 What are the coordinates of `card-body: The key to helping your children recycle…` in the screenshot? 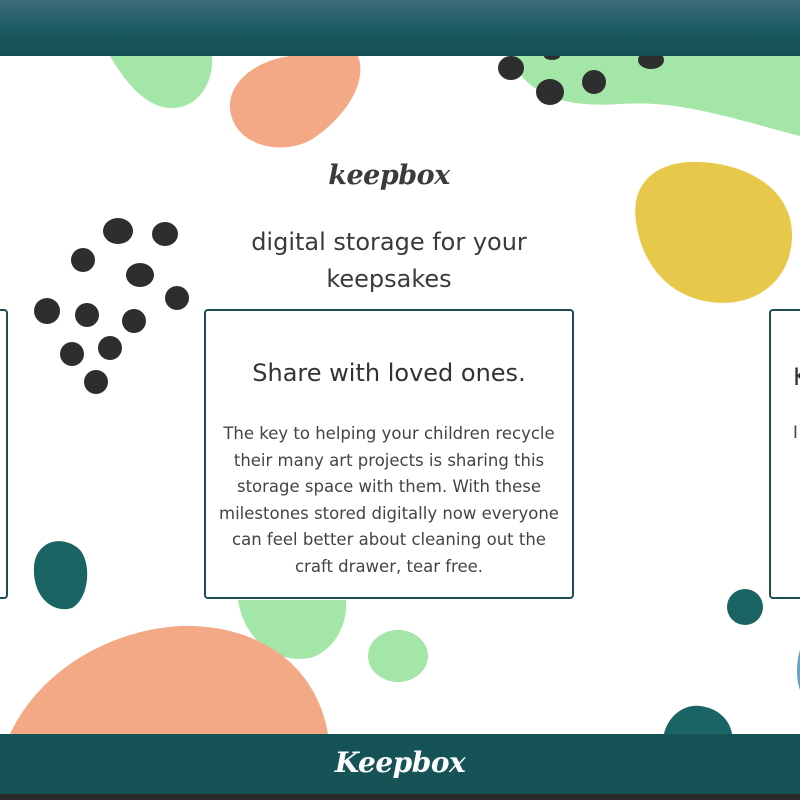 It's located at (389, 500).